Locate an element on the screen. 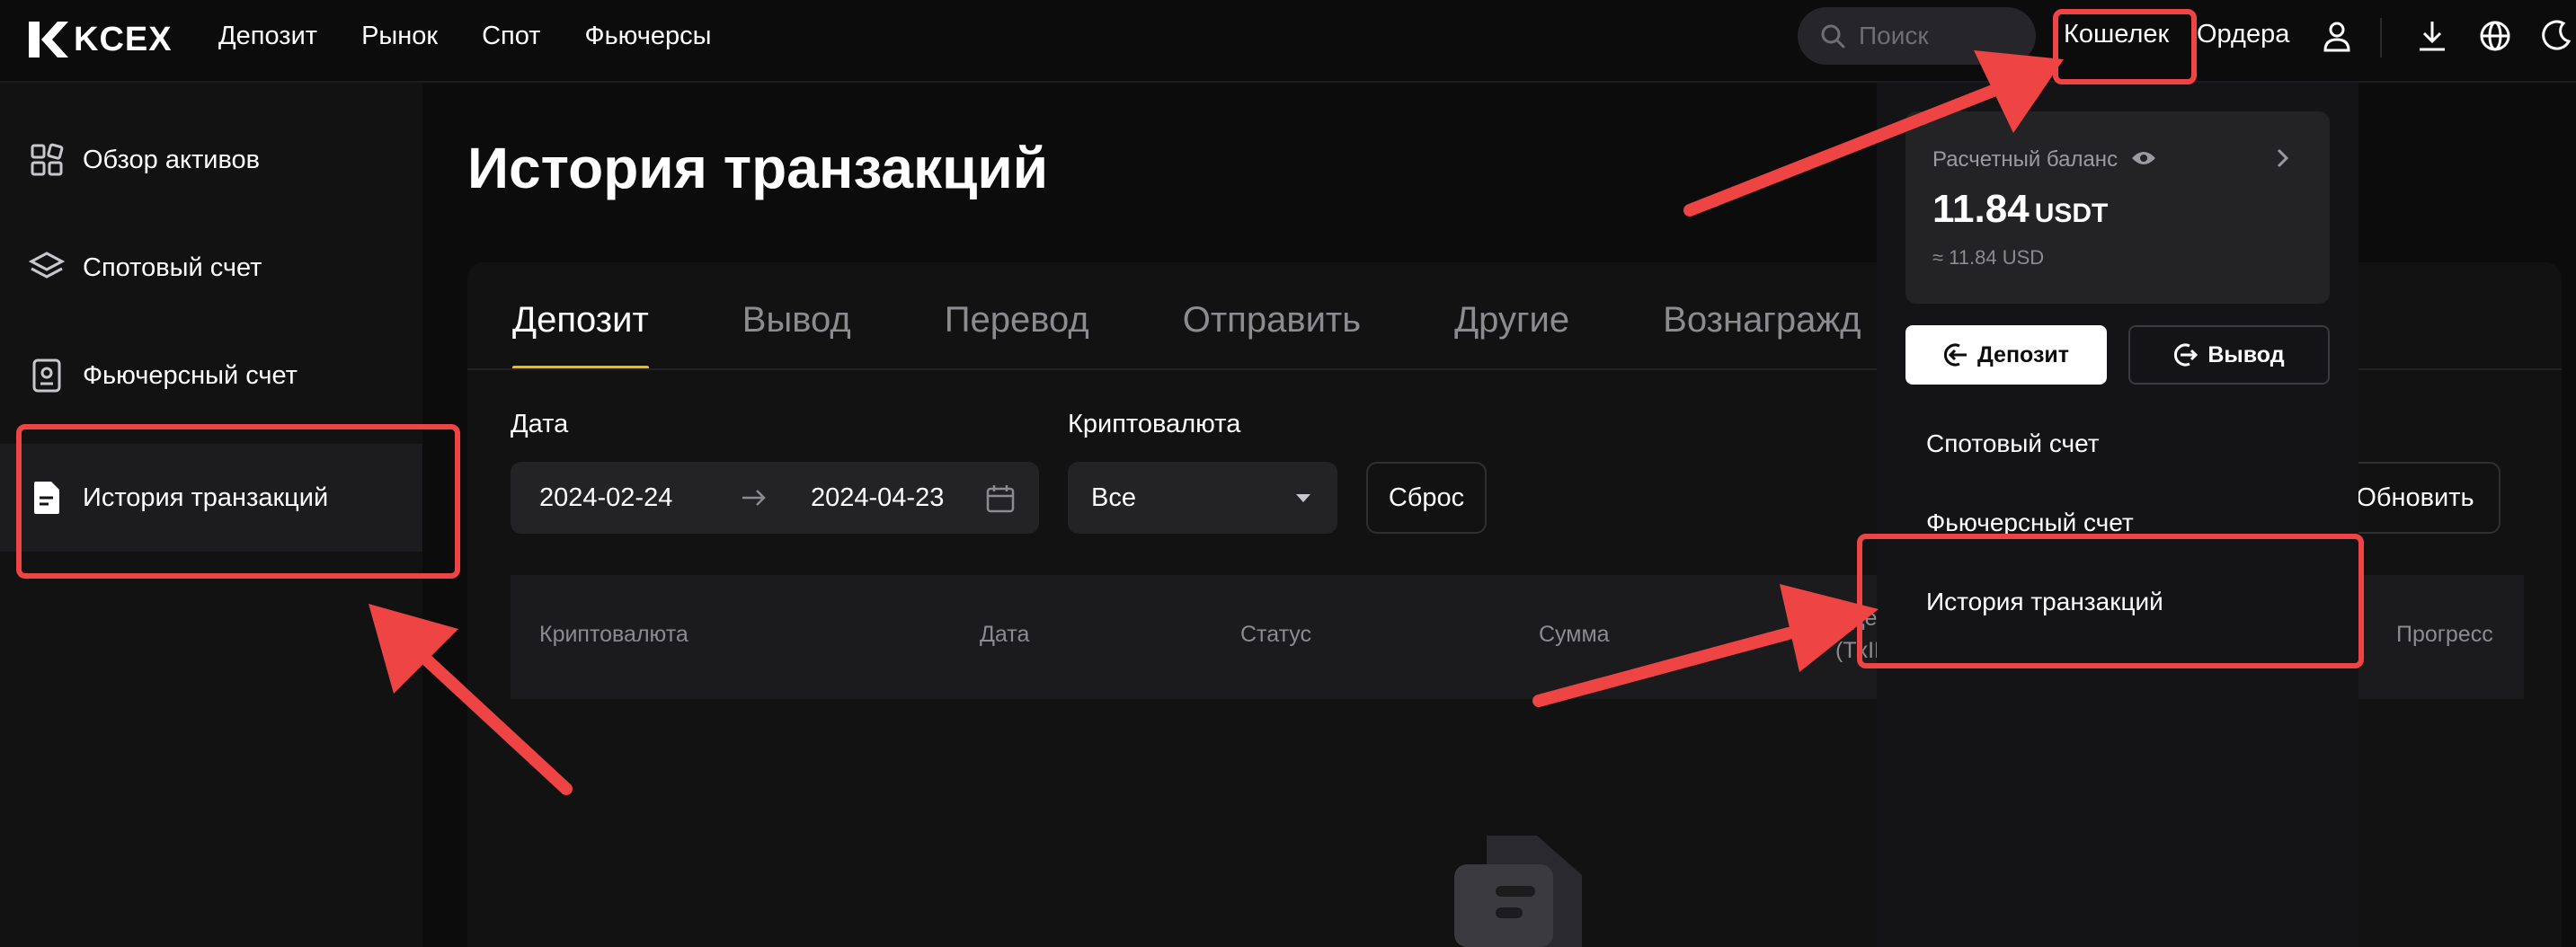 The width and height of the screenshot is (2576, 947). kcex-logo: KCEX is located at coordinates (100, 39).